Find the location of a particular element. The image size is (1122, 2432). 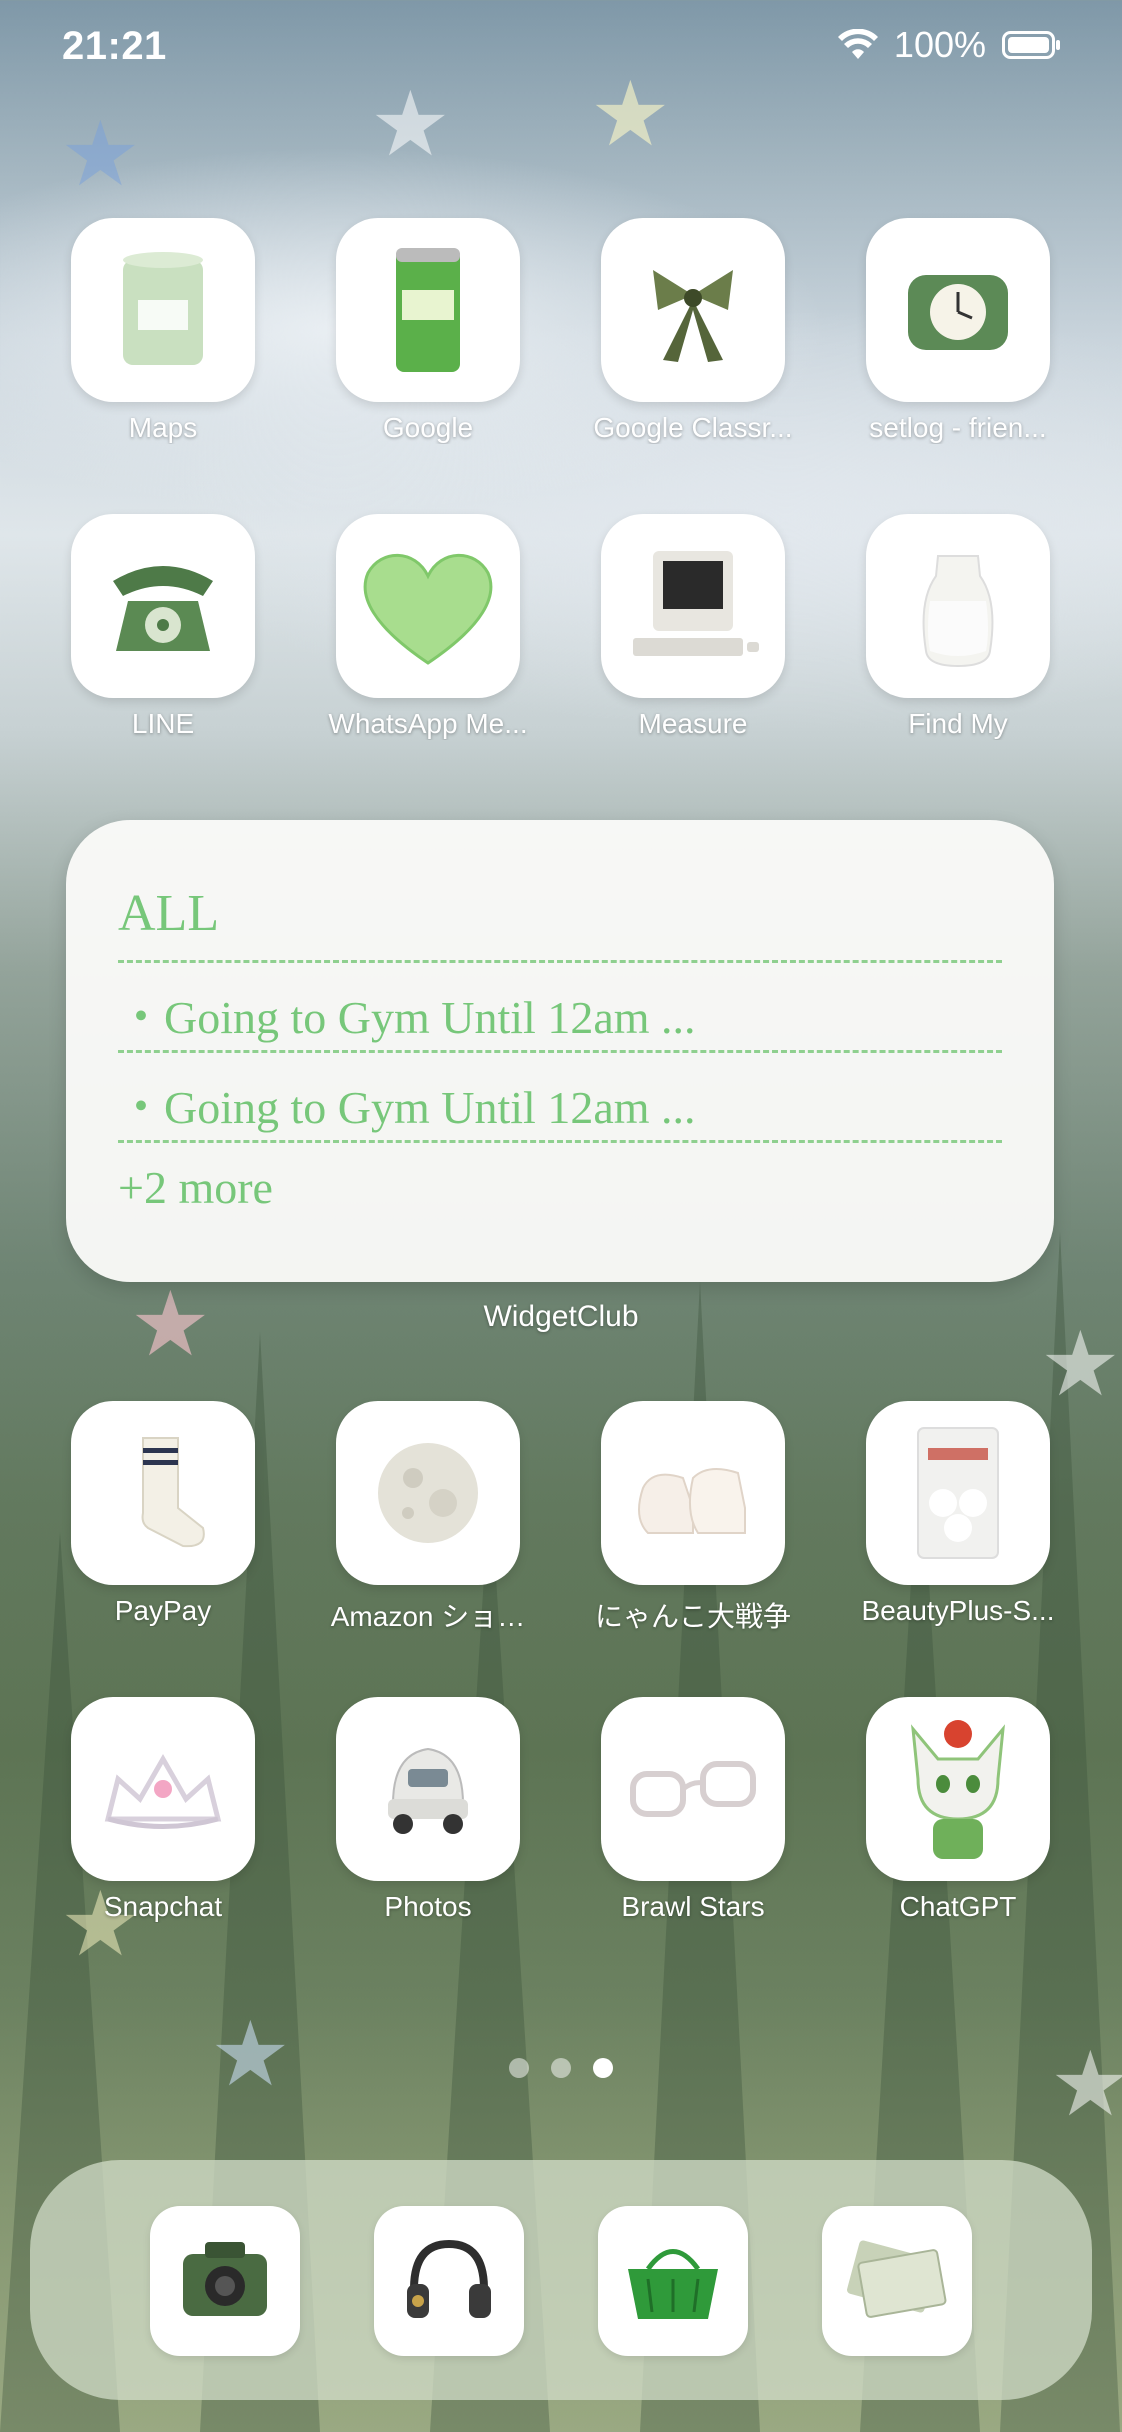

app-maps: Maps is located at coordinates (163, 331).